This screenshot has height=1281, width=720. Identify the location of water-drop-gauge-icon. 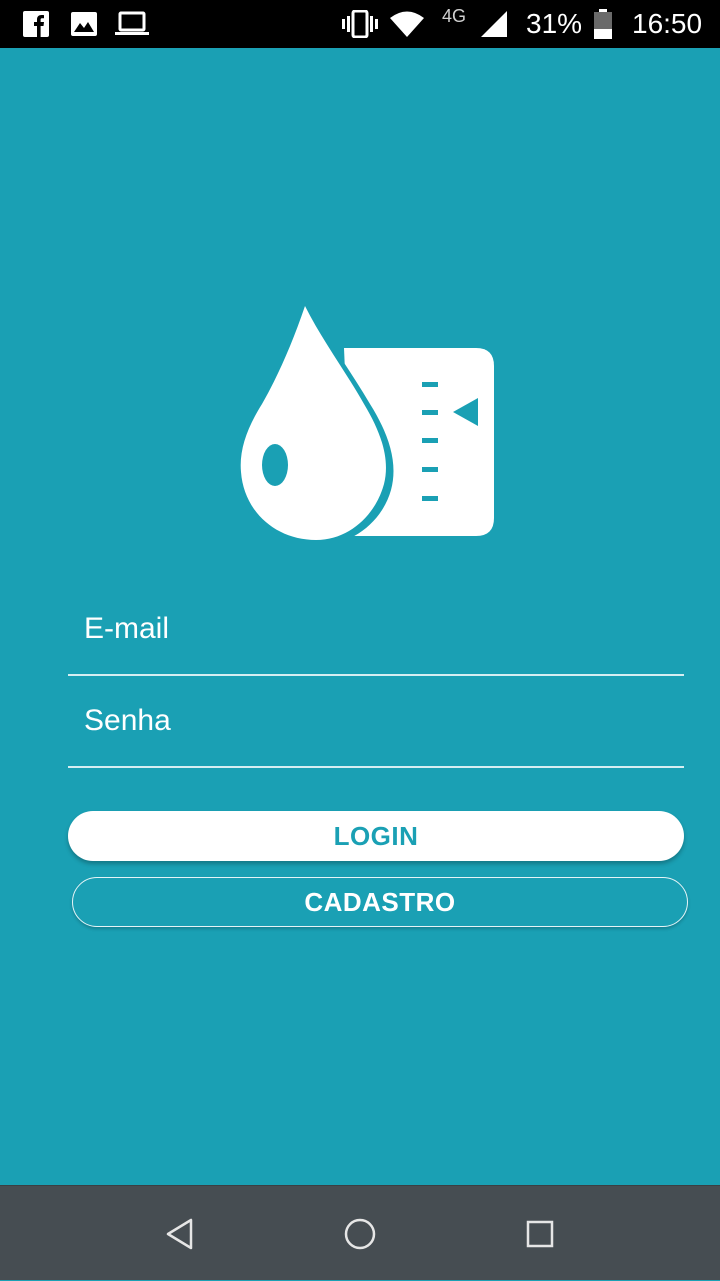
(363, 423).